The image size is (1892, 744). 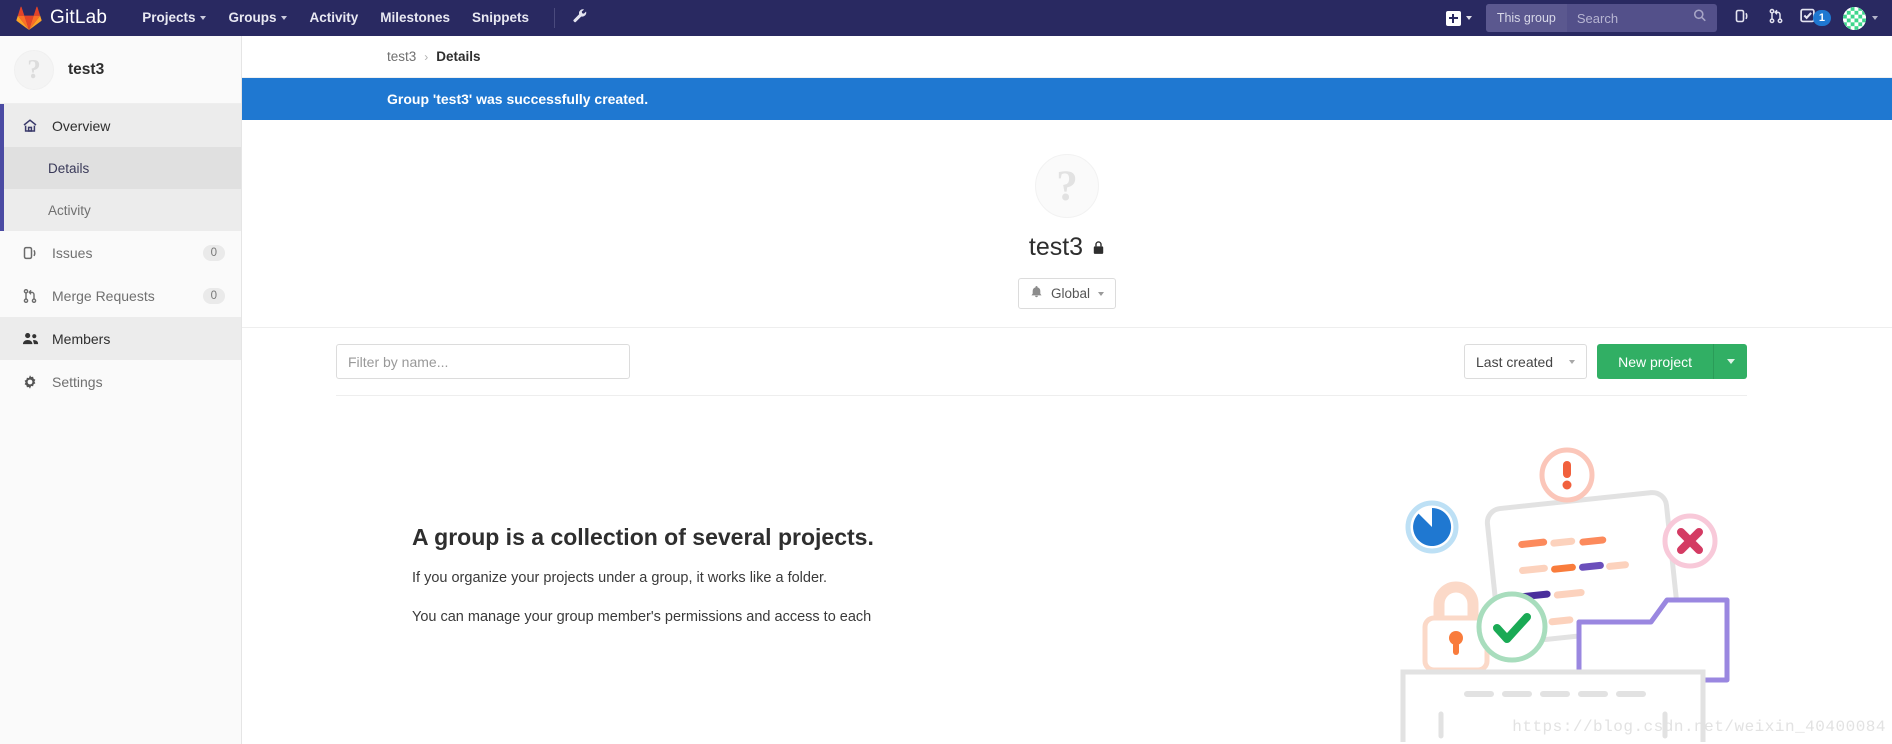 What do you see at coordinates (1453, 18) in the screenshot?
I see `plus-icon` at bounding box center [1453, 18].